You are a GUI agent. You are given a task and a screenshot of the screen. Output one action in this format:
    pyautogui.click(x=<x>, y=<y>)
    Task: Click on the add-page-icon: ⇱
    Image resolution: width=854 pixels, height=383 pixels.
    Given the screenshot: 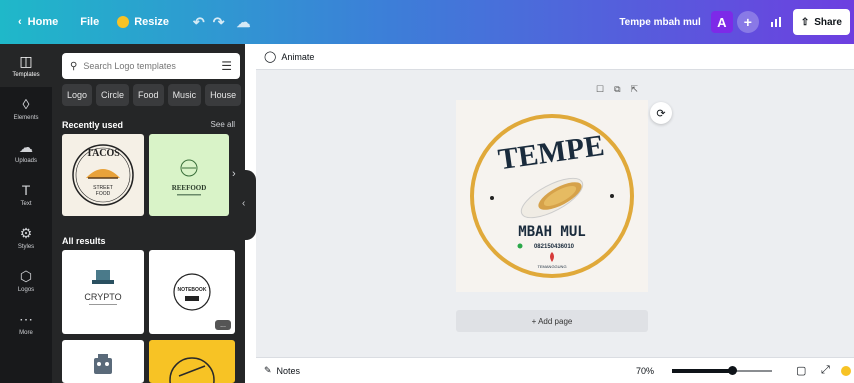 What is the action you would take?
    pyautogui.click(x=635, y=89)
    